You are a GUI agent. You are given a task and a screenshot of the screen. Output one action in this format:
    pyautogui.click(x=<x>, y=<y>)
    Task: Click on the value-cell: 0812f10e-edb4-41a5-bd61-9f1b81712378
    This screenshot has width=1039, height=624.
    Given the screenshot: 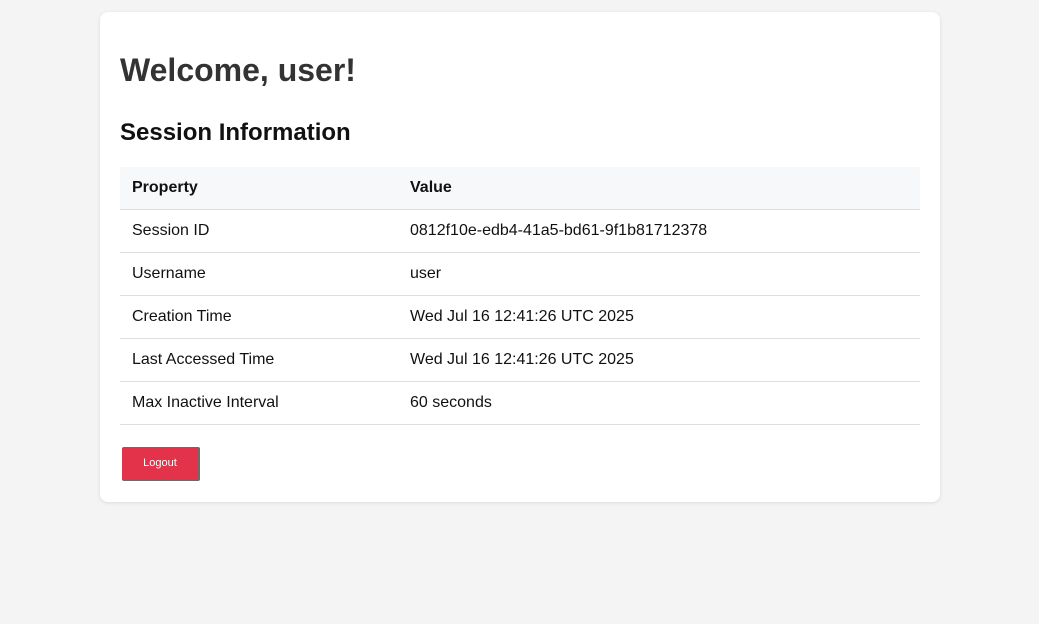 What is the action you would take?
    pyautogui.click(x=659, y=231)
    